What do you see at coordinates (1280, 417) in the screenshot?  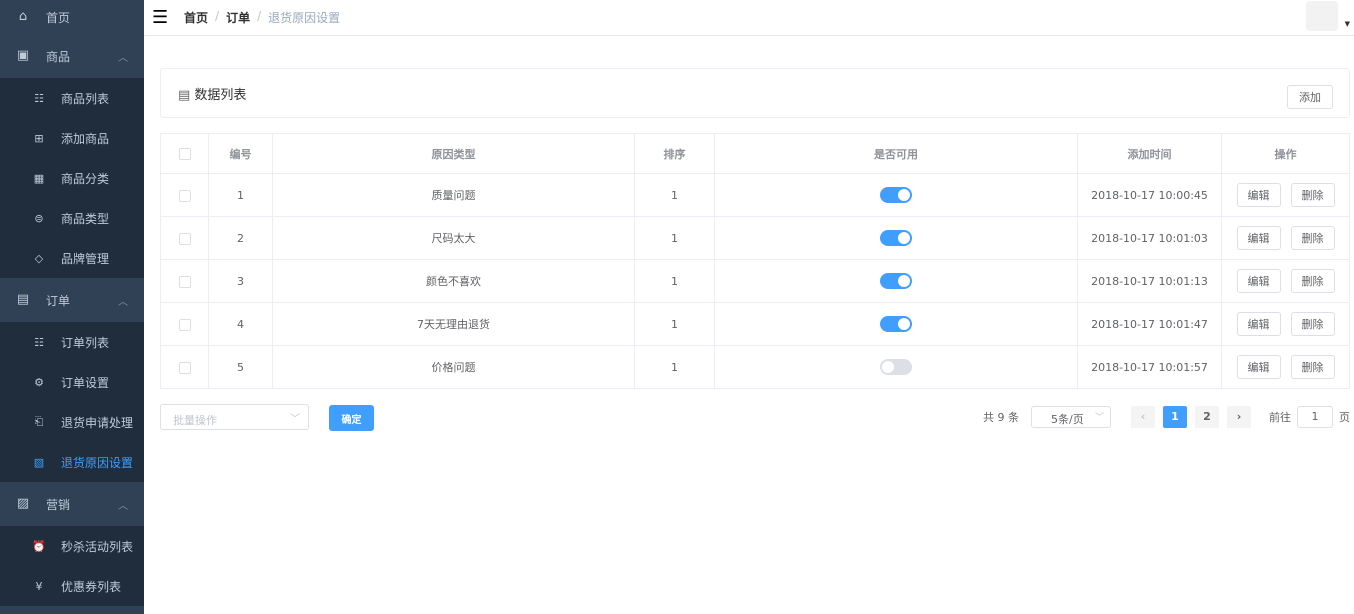 I see `goto-label: 前往` at bounding box center [1280, 417].